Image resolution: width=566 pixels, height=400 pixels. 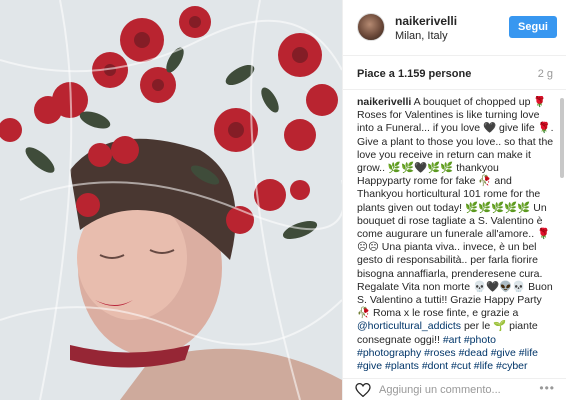 I want to click on more-options-icon: •••, so click(x=547, y=388).